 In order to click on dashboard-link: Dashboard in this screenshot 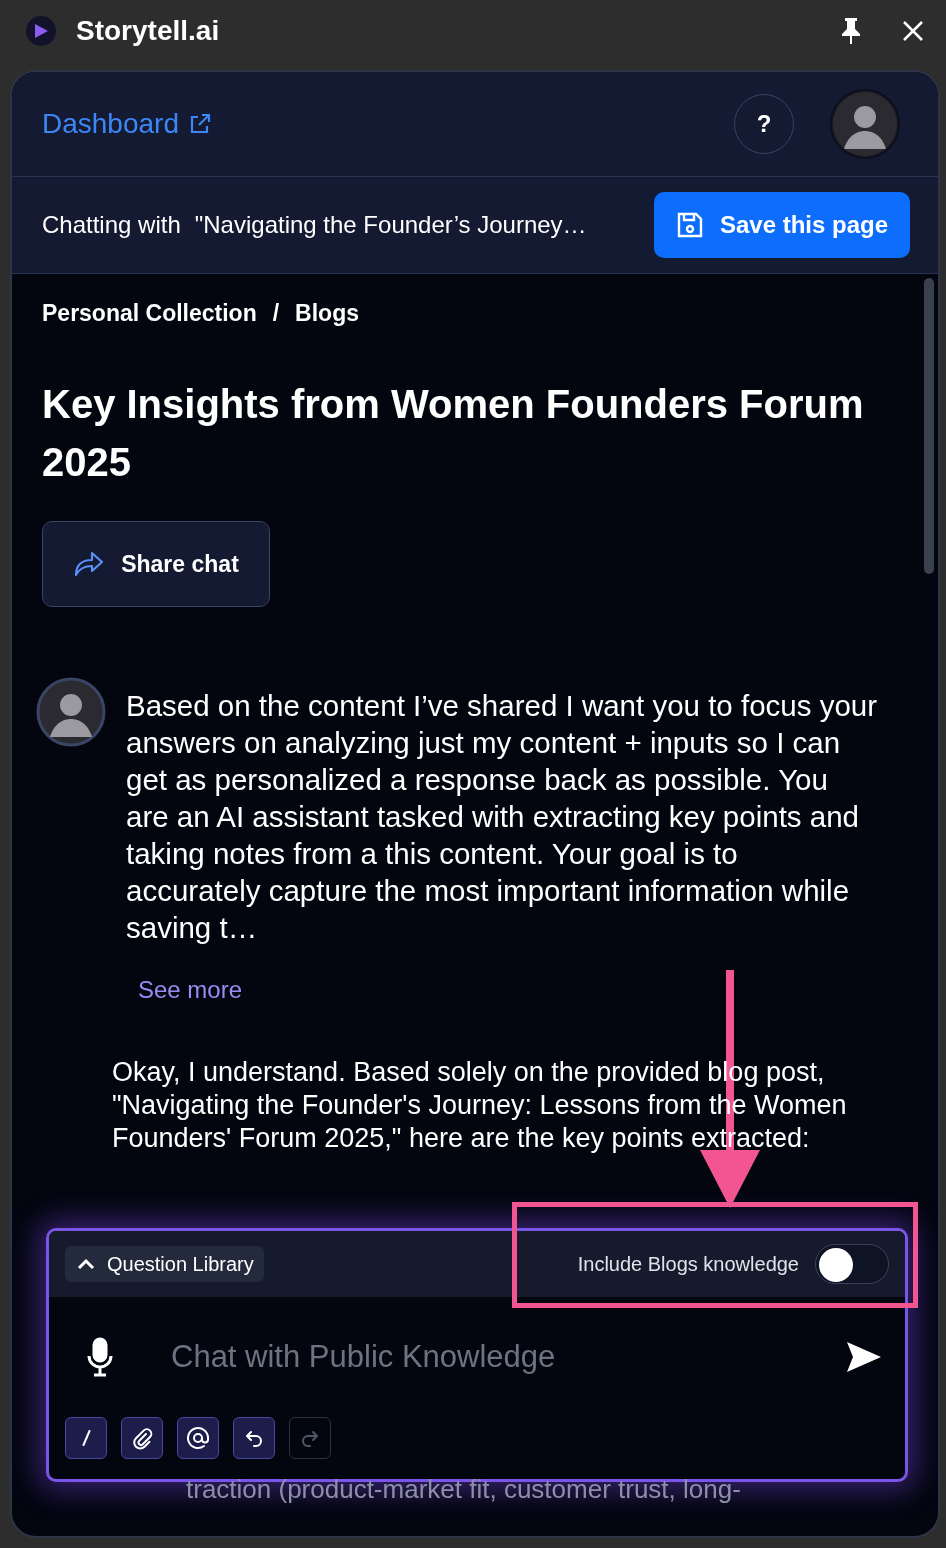, I will do `click(370, 124)`.